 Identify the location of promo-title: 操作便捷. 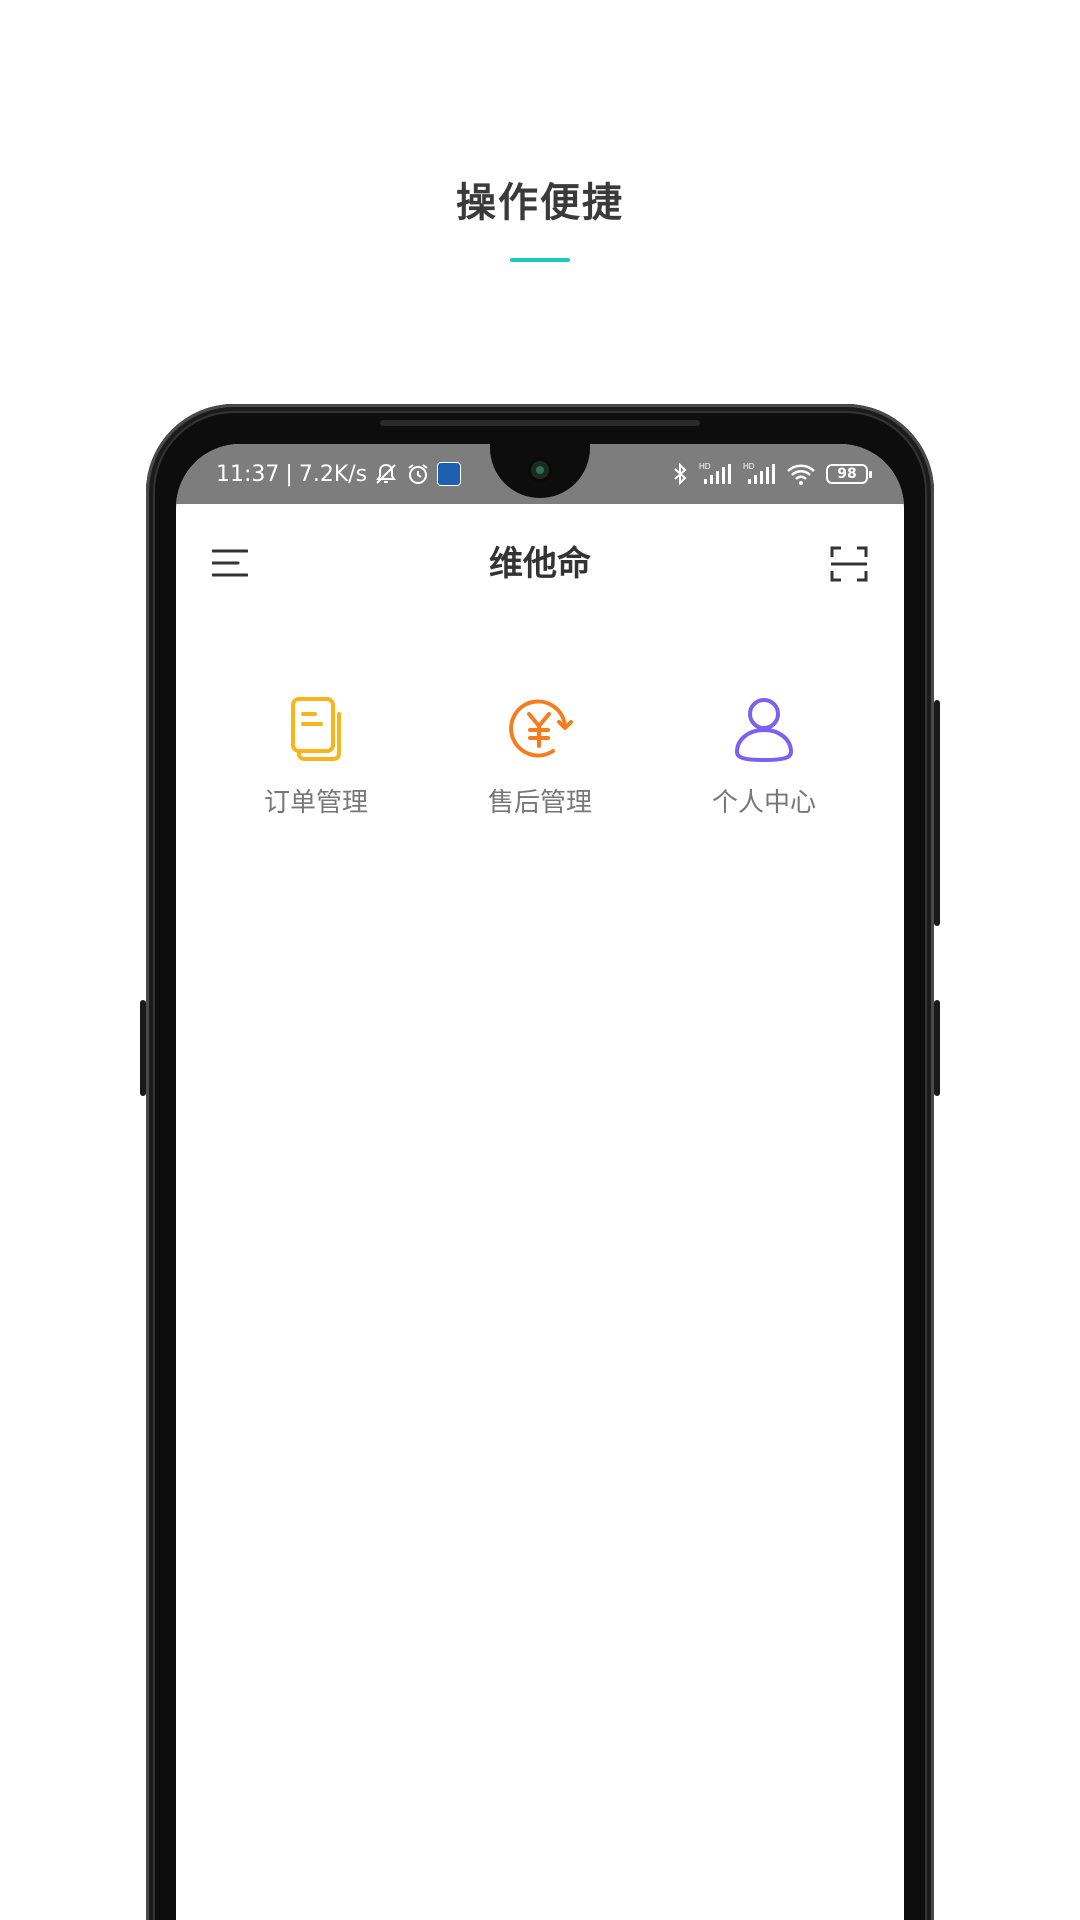
(540, 203).